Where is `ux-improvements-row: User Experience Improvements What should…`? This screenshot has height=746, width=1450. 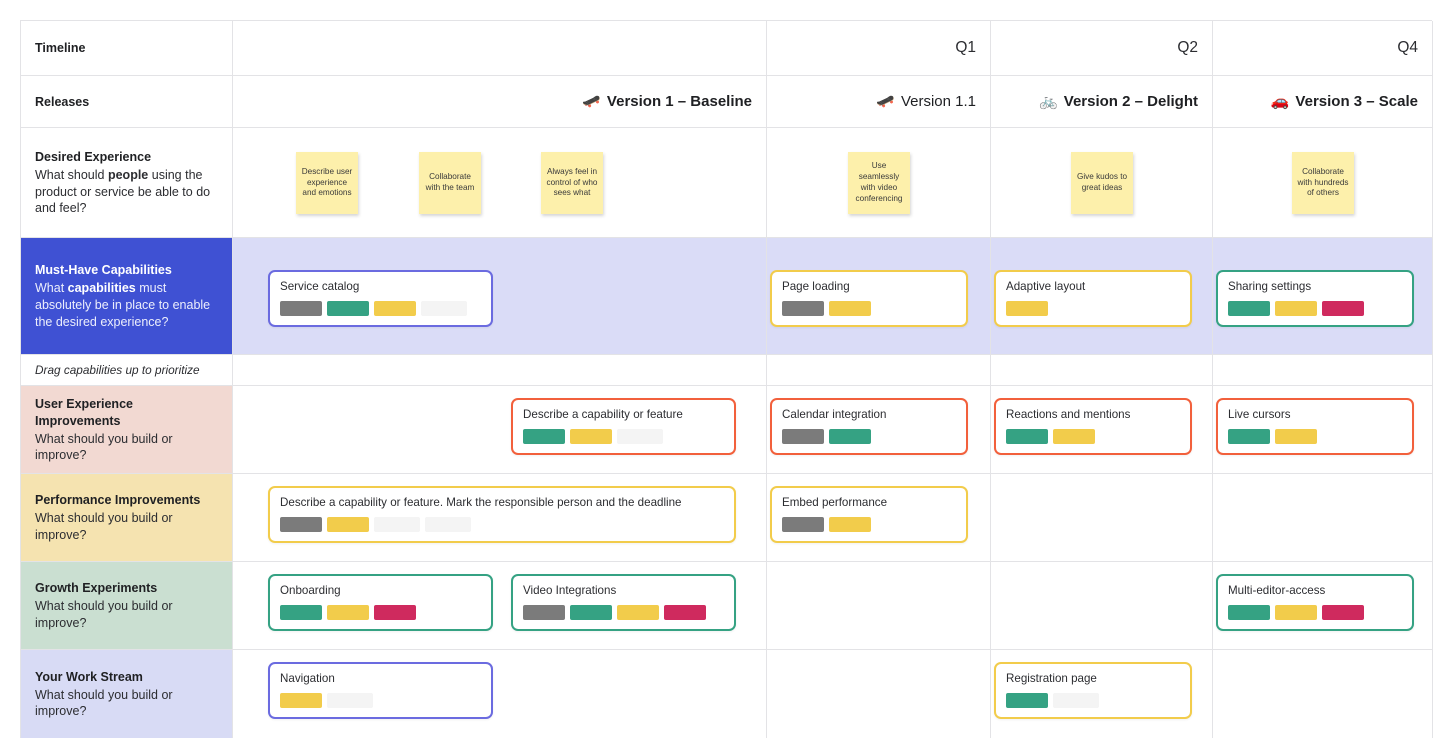
ux-improvements-row: User Experience Improvements What should… is located at coordinates (727, 430).